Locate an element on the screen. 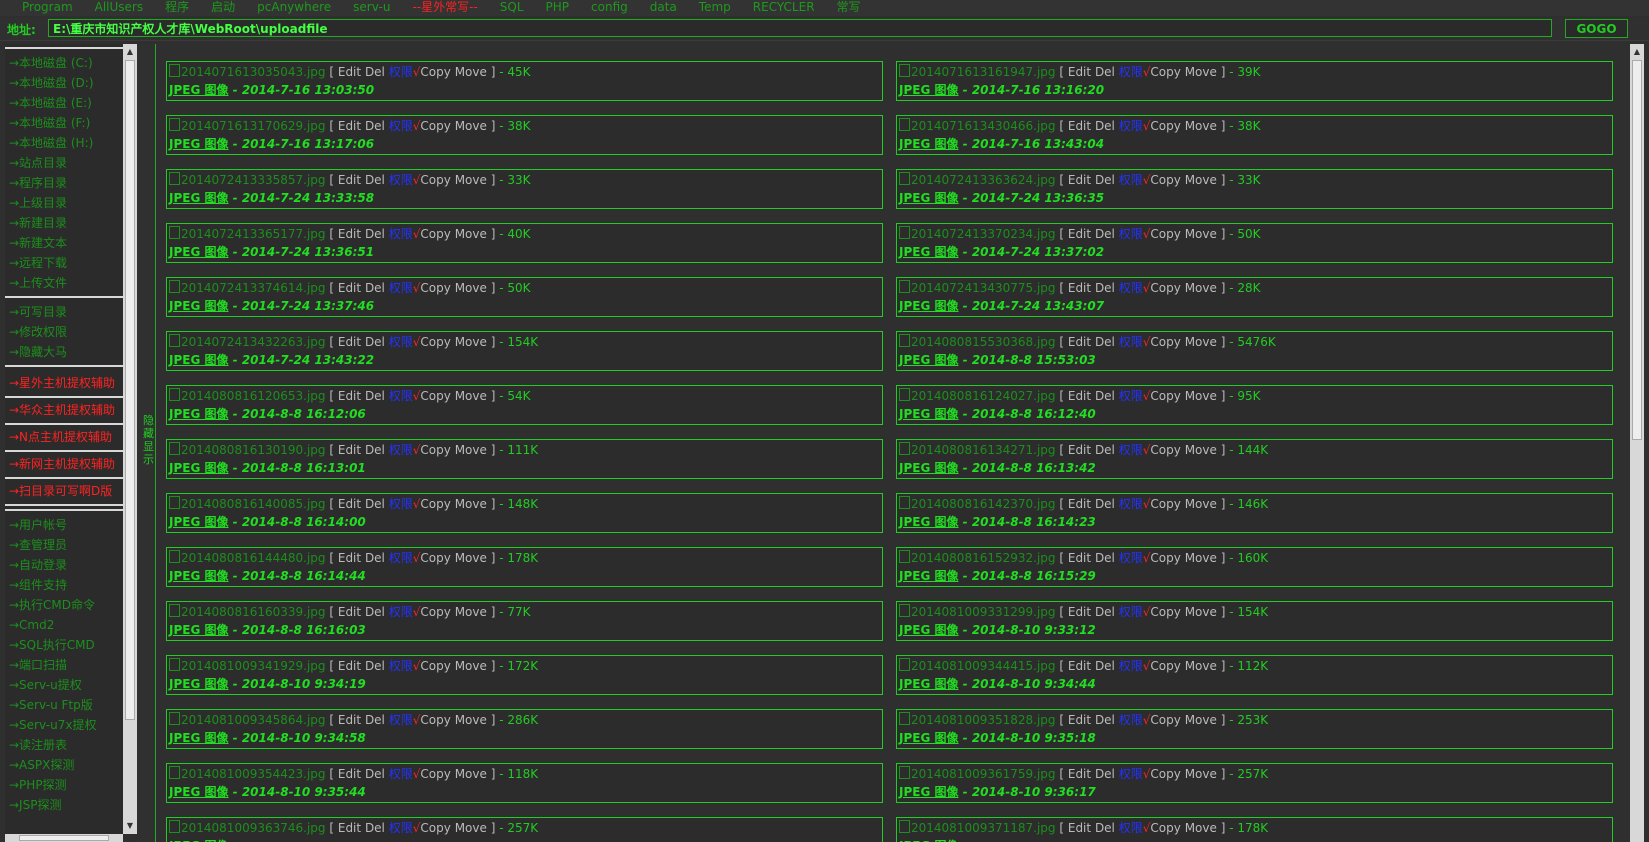 This screenshot has height=842, width=1649. file-name-link: 2014072413432263.jpg is located at coordinates (253, 342).